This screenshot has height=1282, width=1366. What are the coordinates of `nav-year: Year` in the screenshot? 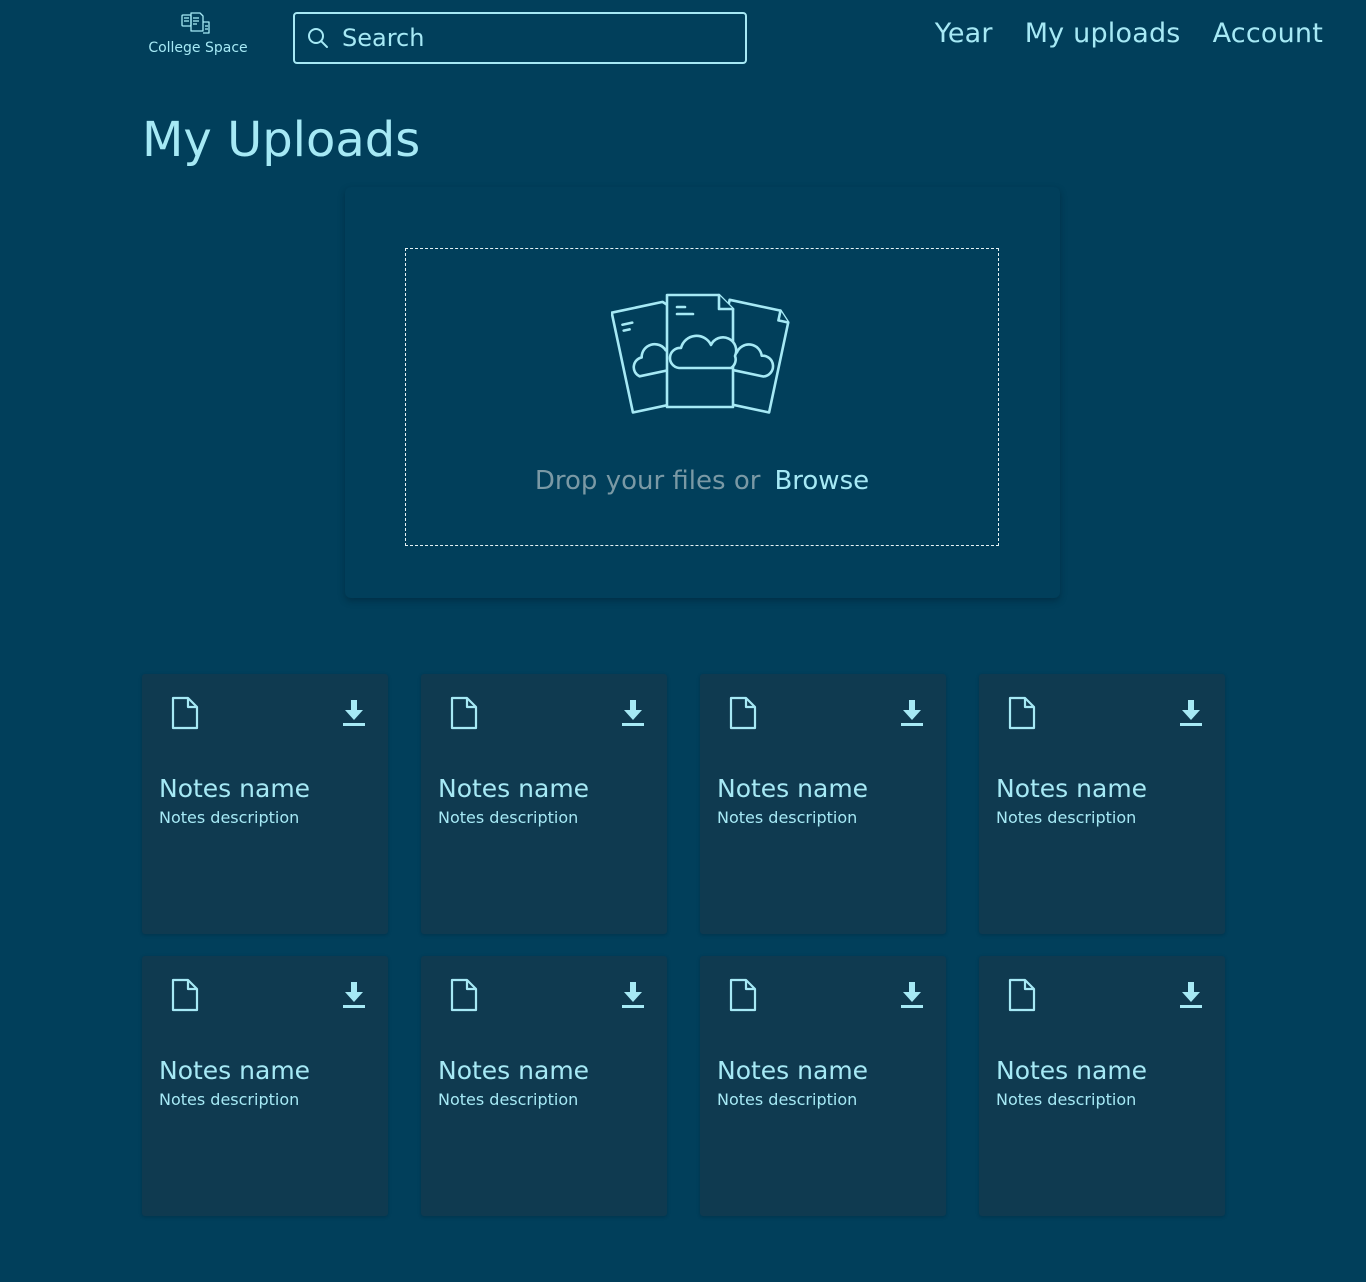 It's located at (964, 33).